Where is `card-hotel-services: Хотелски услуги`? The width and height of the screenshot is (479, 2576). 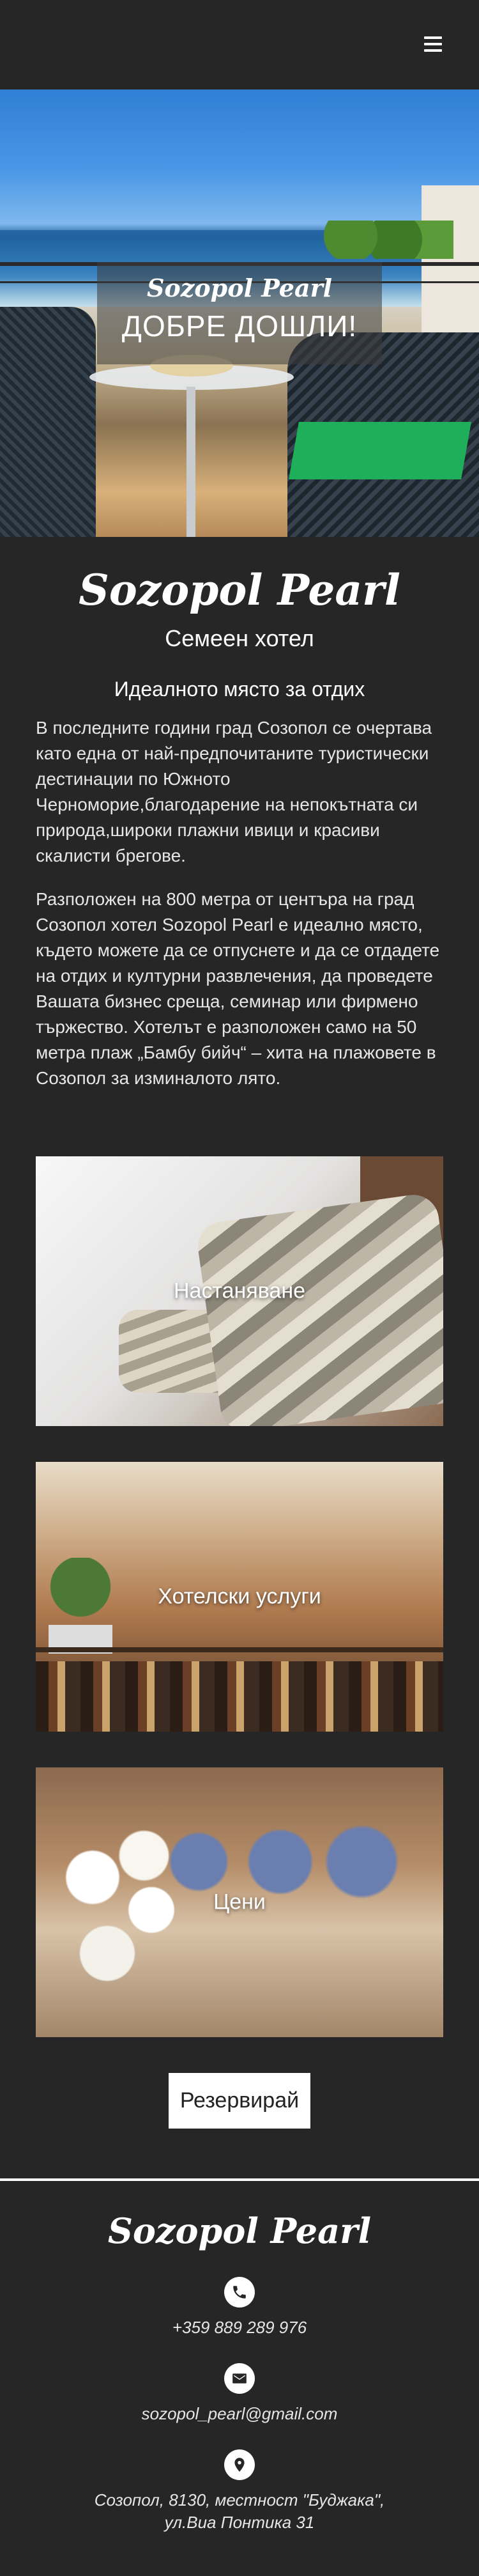
card-hotel-services: Хотелски услуги is located at coordinates (240, 1597).